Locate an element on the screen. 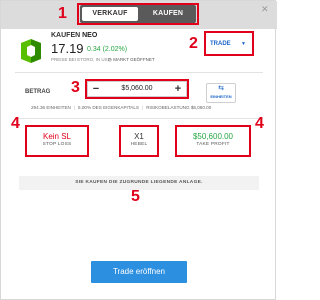 The height and width of the screenshot is (300, 320). equity-stat: 5.00% DES EIGENKAPITALS is located at coordinates (108, 107).